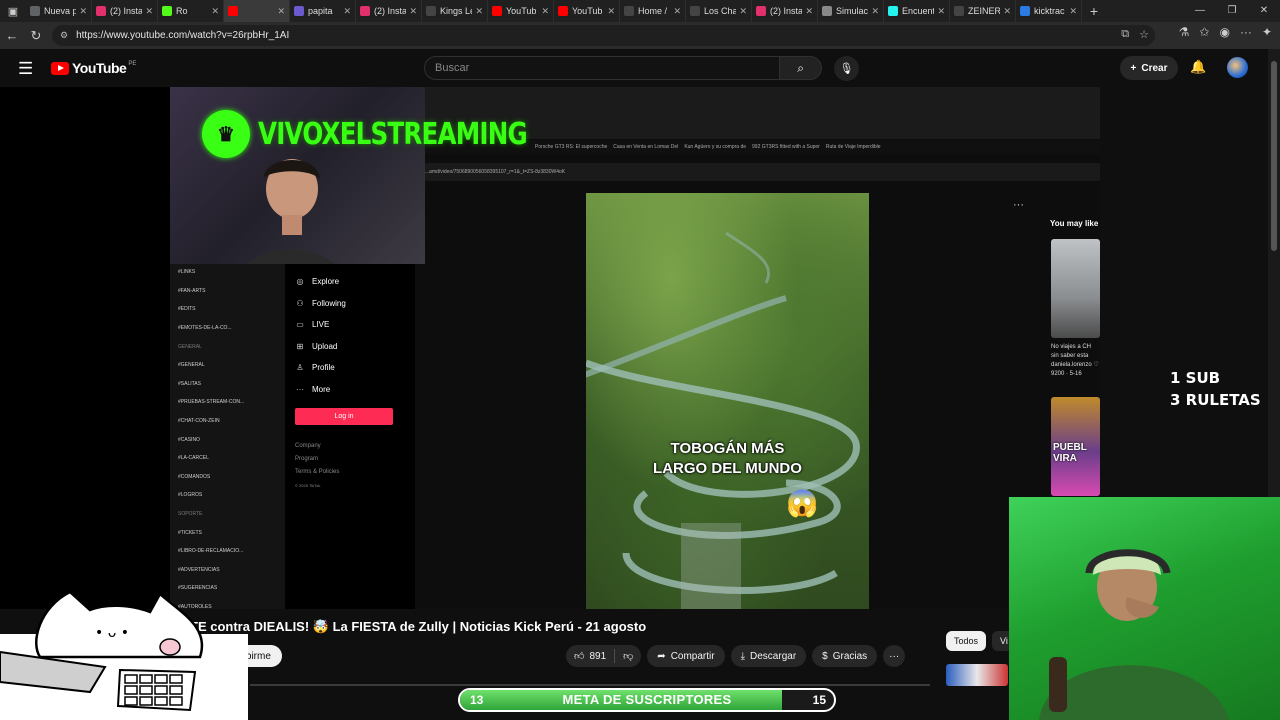  What do you see at coordinates (1232, 11) in the screenshot?
I see `restore-icon: ❐` at bounding box center [1232, 11].